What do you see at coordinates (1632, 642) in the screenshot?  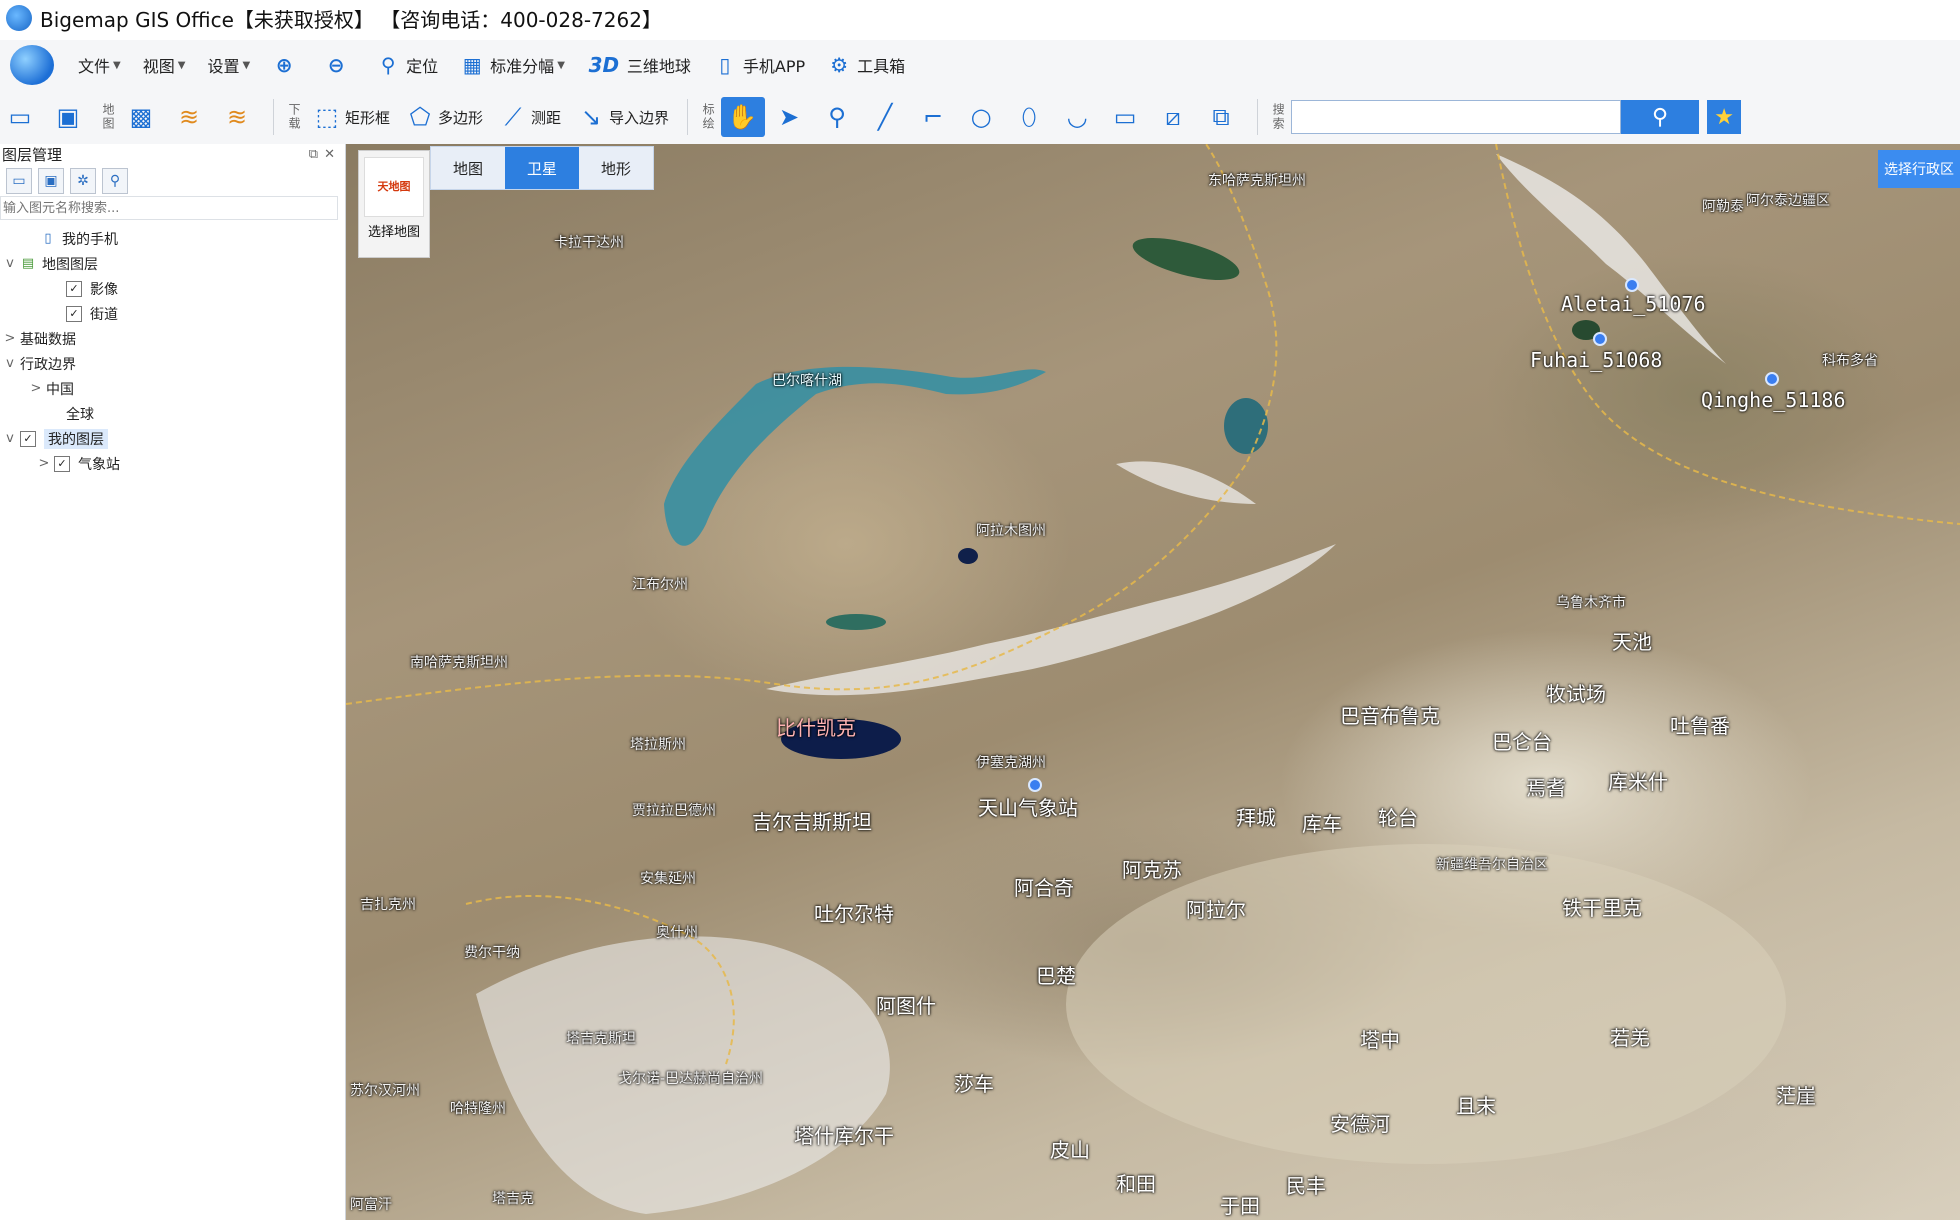 I see `place-label: 天池` at bounding box center [1632, 642].